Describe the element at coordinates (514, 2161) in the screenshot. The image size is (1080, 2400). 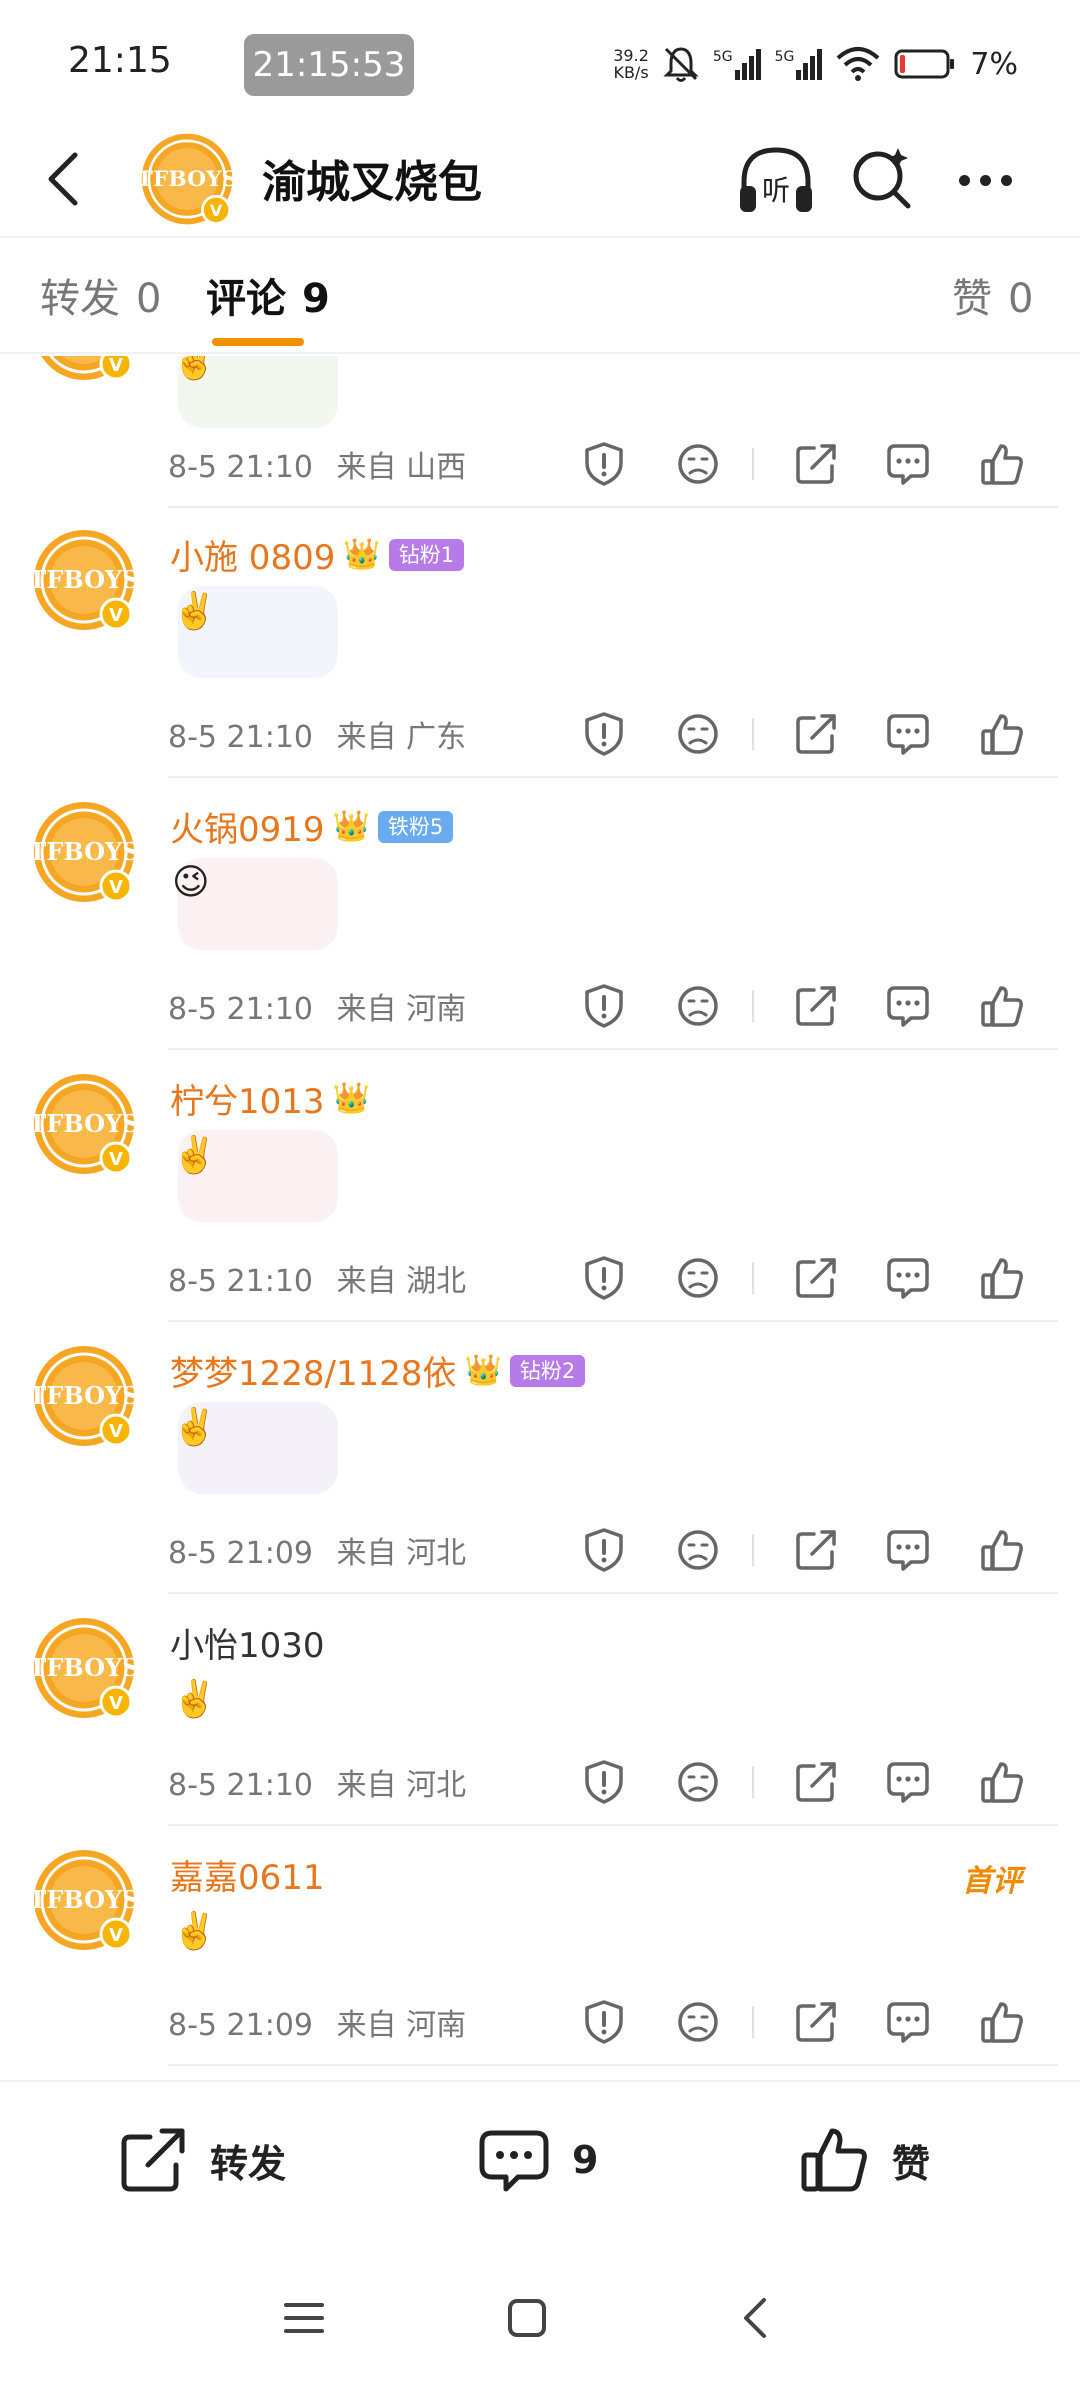
I see `comment-icon` at that location.